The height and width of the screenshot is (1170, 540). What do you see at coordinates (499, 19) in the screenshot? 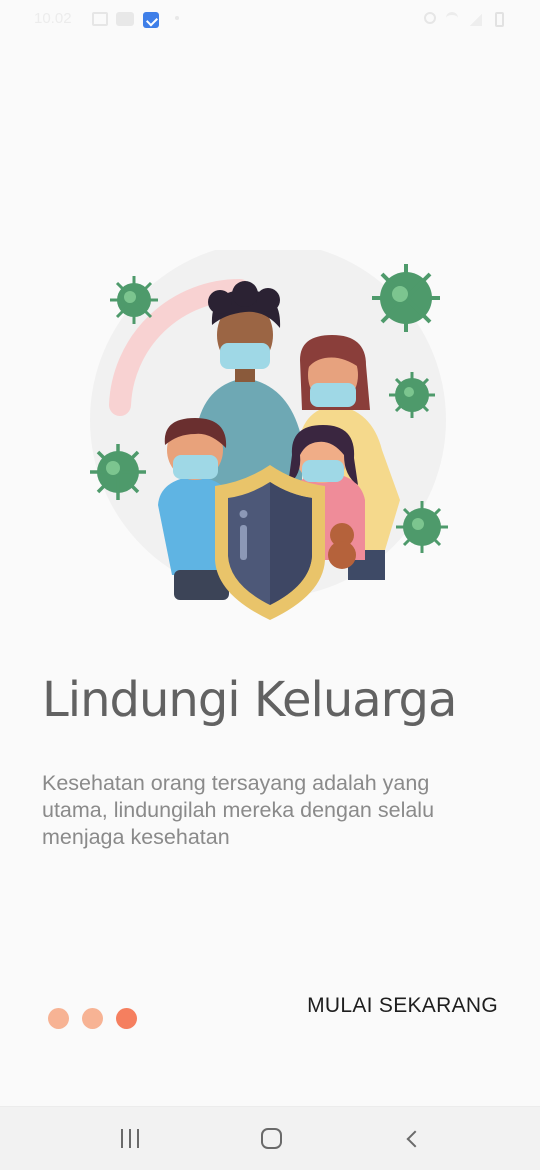
I see `battery-icon` at bounding box center [499, 19].